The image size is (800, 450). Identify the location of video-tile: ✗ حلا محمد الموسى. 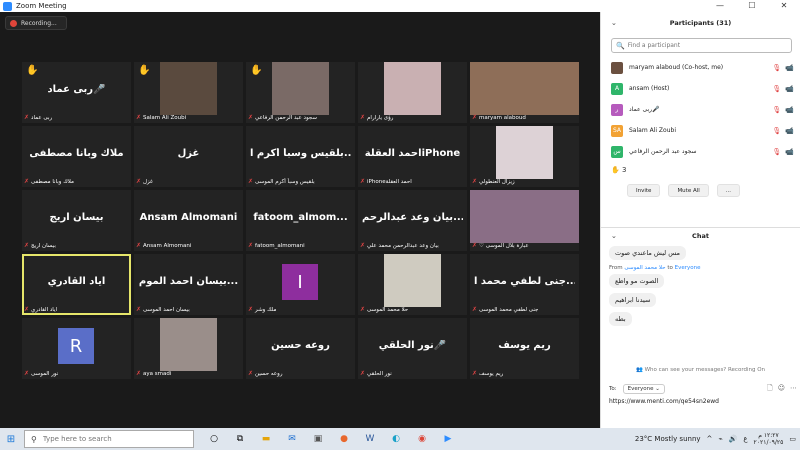
(412, 284).